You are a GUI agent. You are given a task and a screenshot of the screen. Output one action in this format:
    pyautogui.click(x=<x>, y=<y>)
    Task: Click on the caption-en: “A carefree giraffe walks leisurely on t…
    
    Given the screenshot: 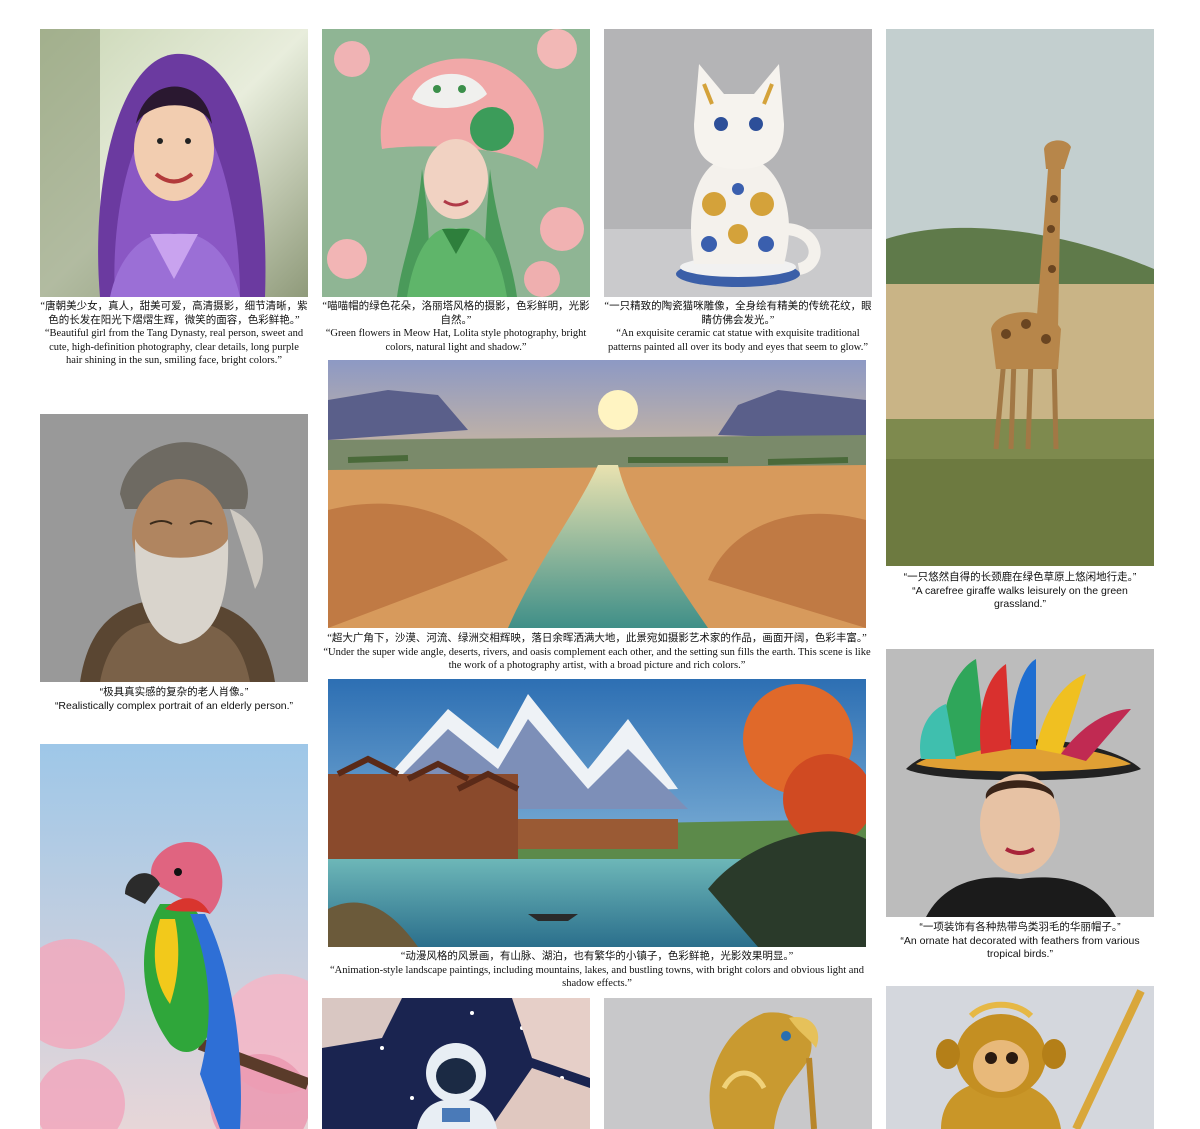 What is the action you would take?
    pyautogui.click(x=1020, y=597)
    